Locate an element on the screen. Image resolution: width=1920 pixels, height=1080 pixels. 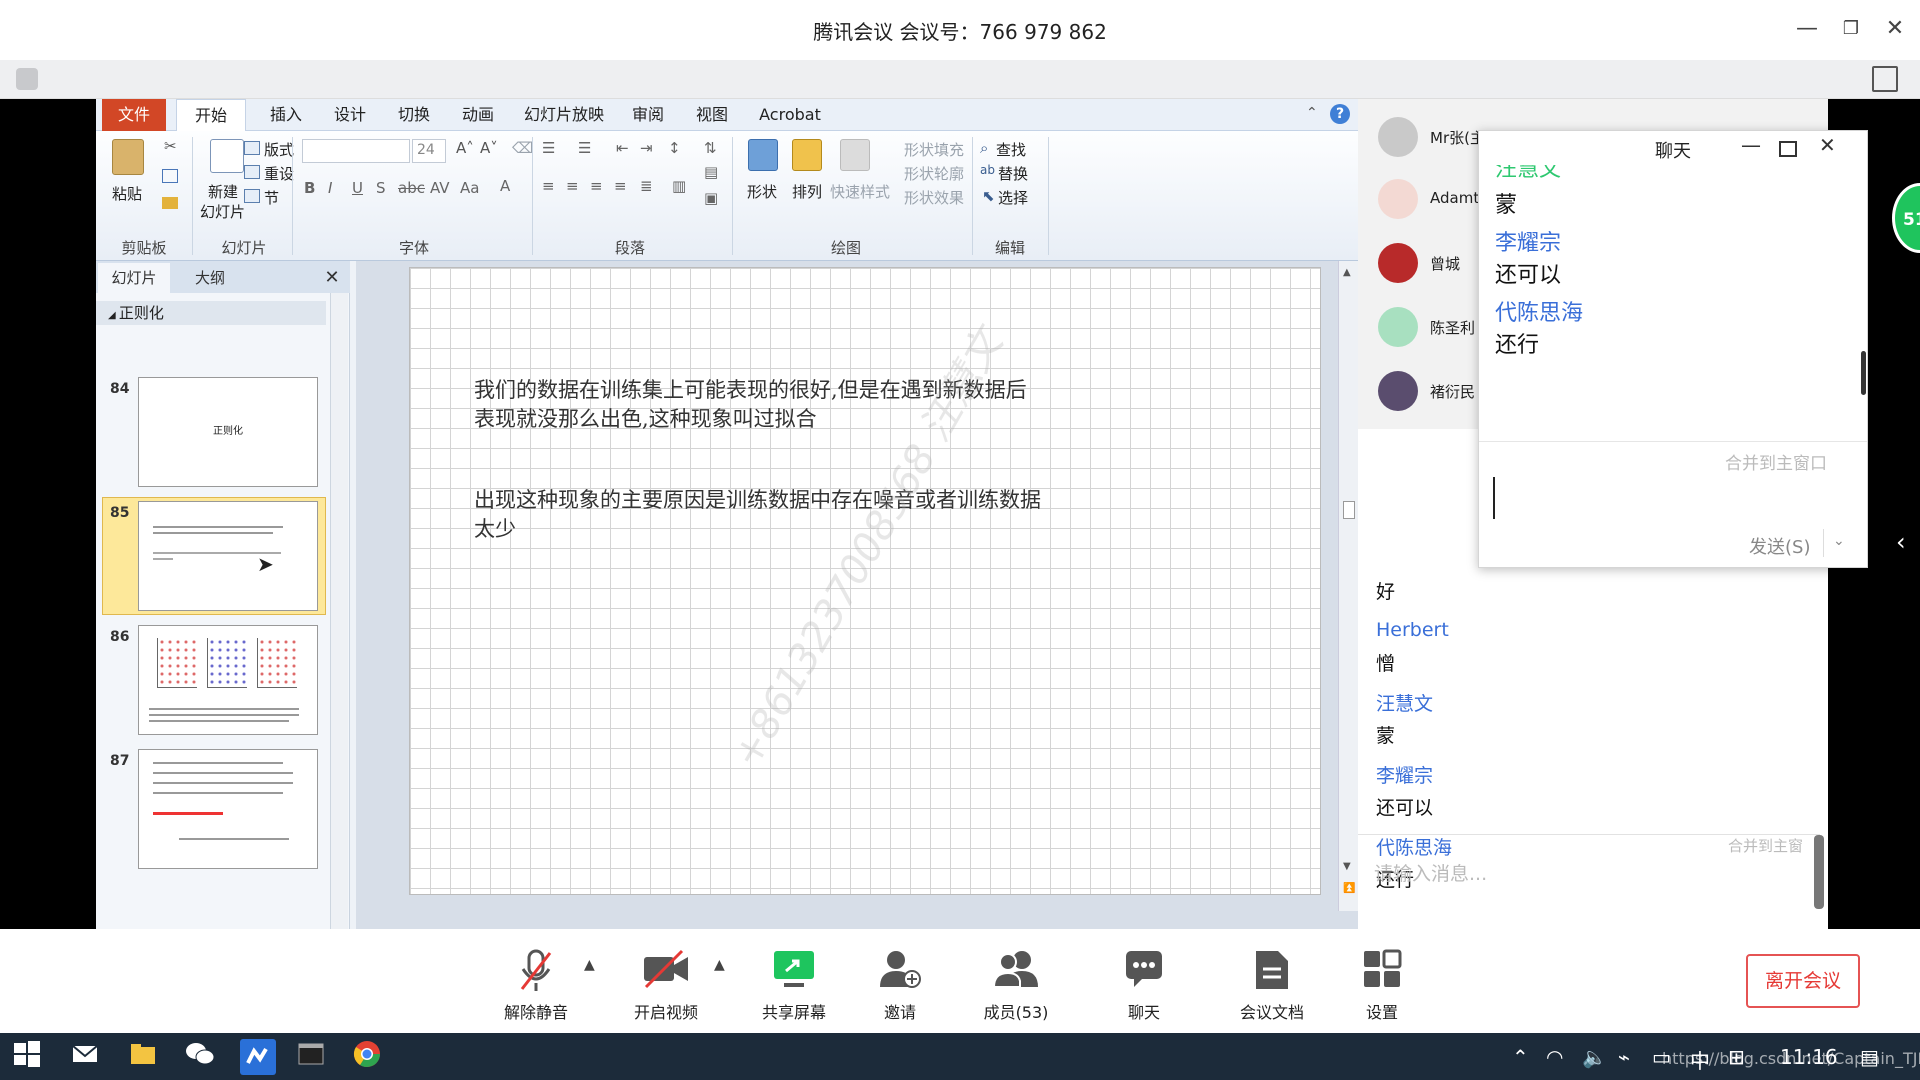
tab-review: 审阅 is located at coordinates (648, 115).